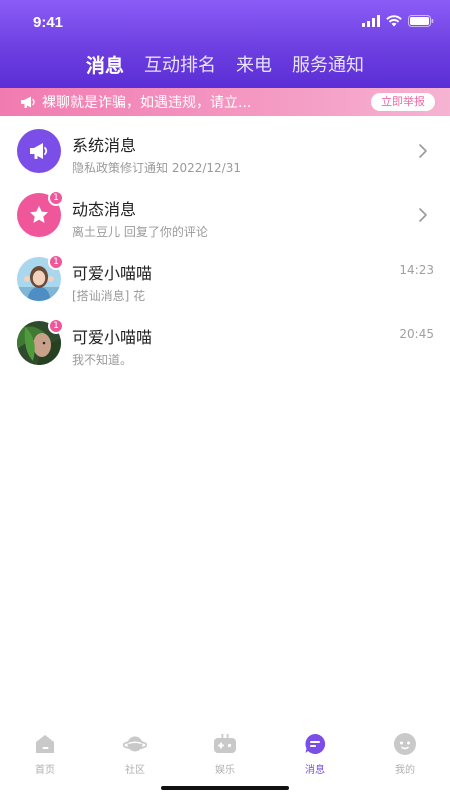  What do you see at coordinates (135, 770) in the screenshot?
I see `tabbar-label: 社区` at bounding box center [135, 770].